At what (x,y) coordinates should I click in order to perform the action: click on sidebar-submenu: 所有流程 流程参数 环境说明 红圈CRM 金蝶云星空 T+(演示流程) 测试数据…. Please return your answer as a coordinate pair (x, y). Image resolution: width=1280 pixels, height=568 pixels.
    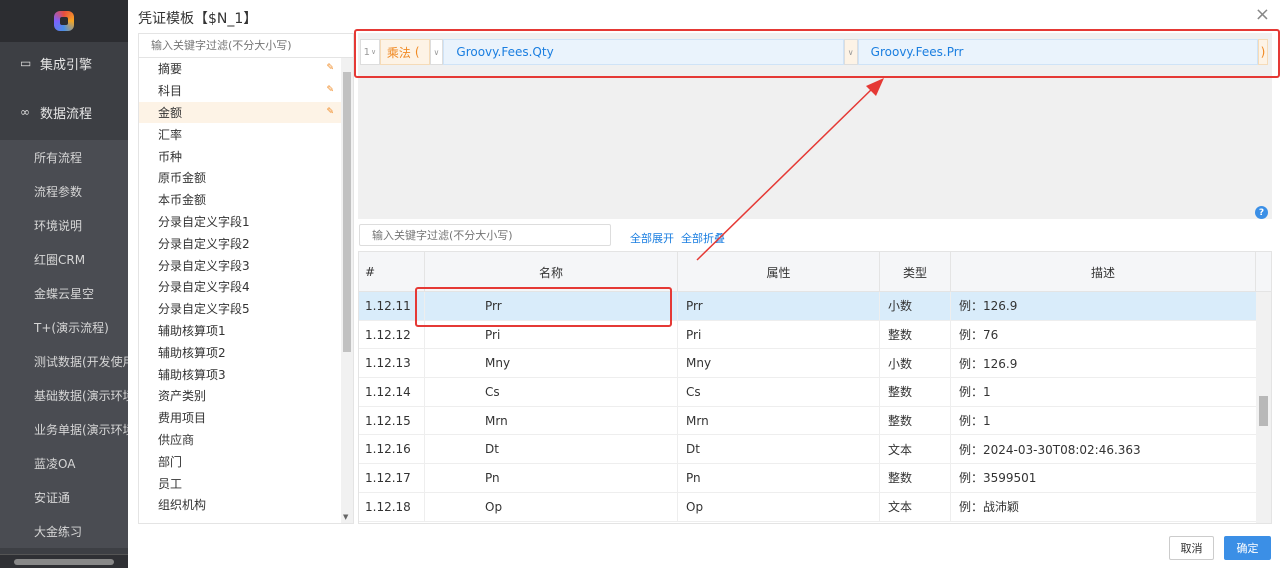
    Looking at the image, I should click on (64, 344).